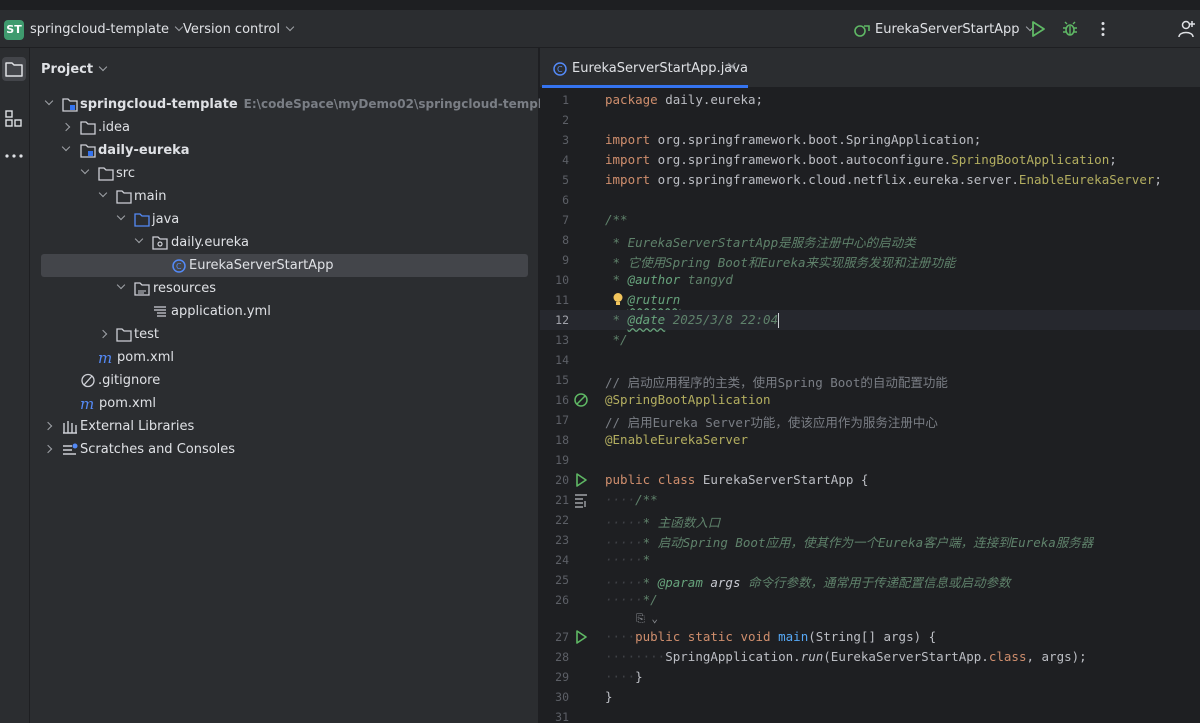  I want to click on doc-comment: ·····*, so click(627, 559).